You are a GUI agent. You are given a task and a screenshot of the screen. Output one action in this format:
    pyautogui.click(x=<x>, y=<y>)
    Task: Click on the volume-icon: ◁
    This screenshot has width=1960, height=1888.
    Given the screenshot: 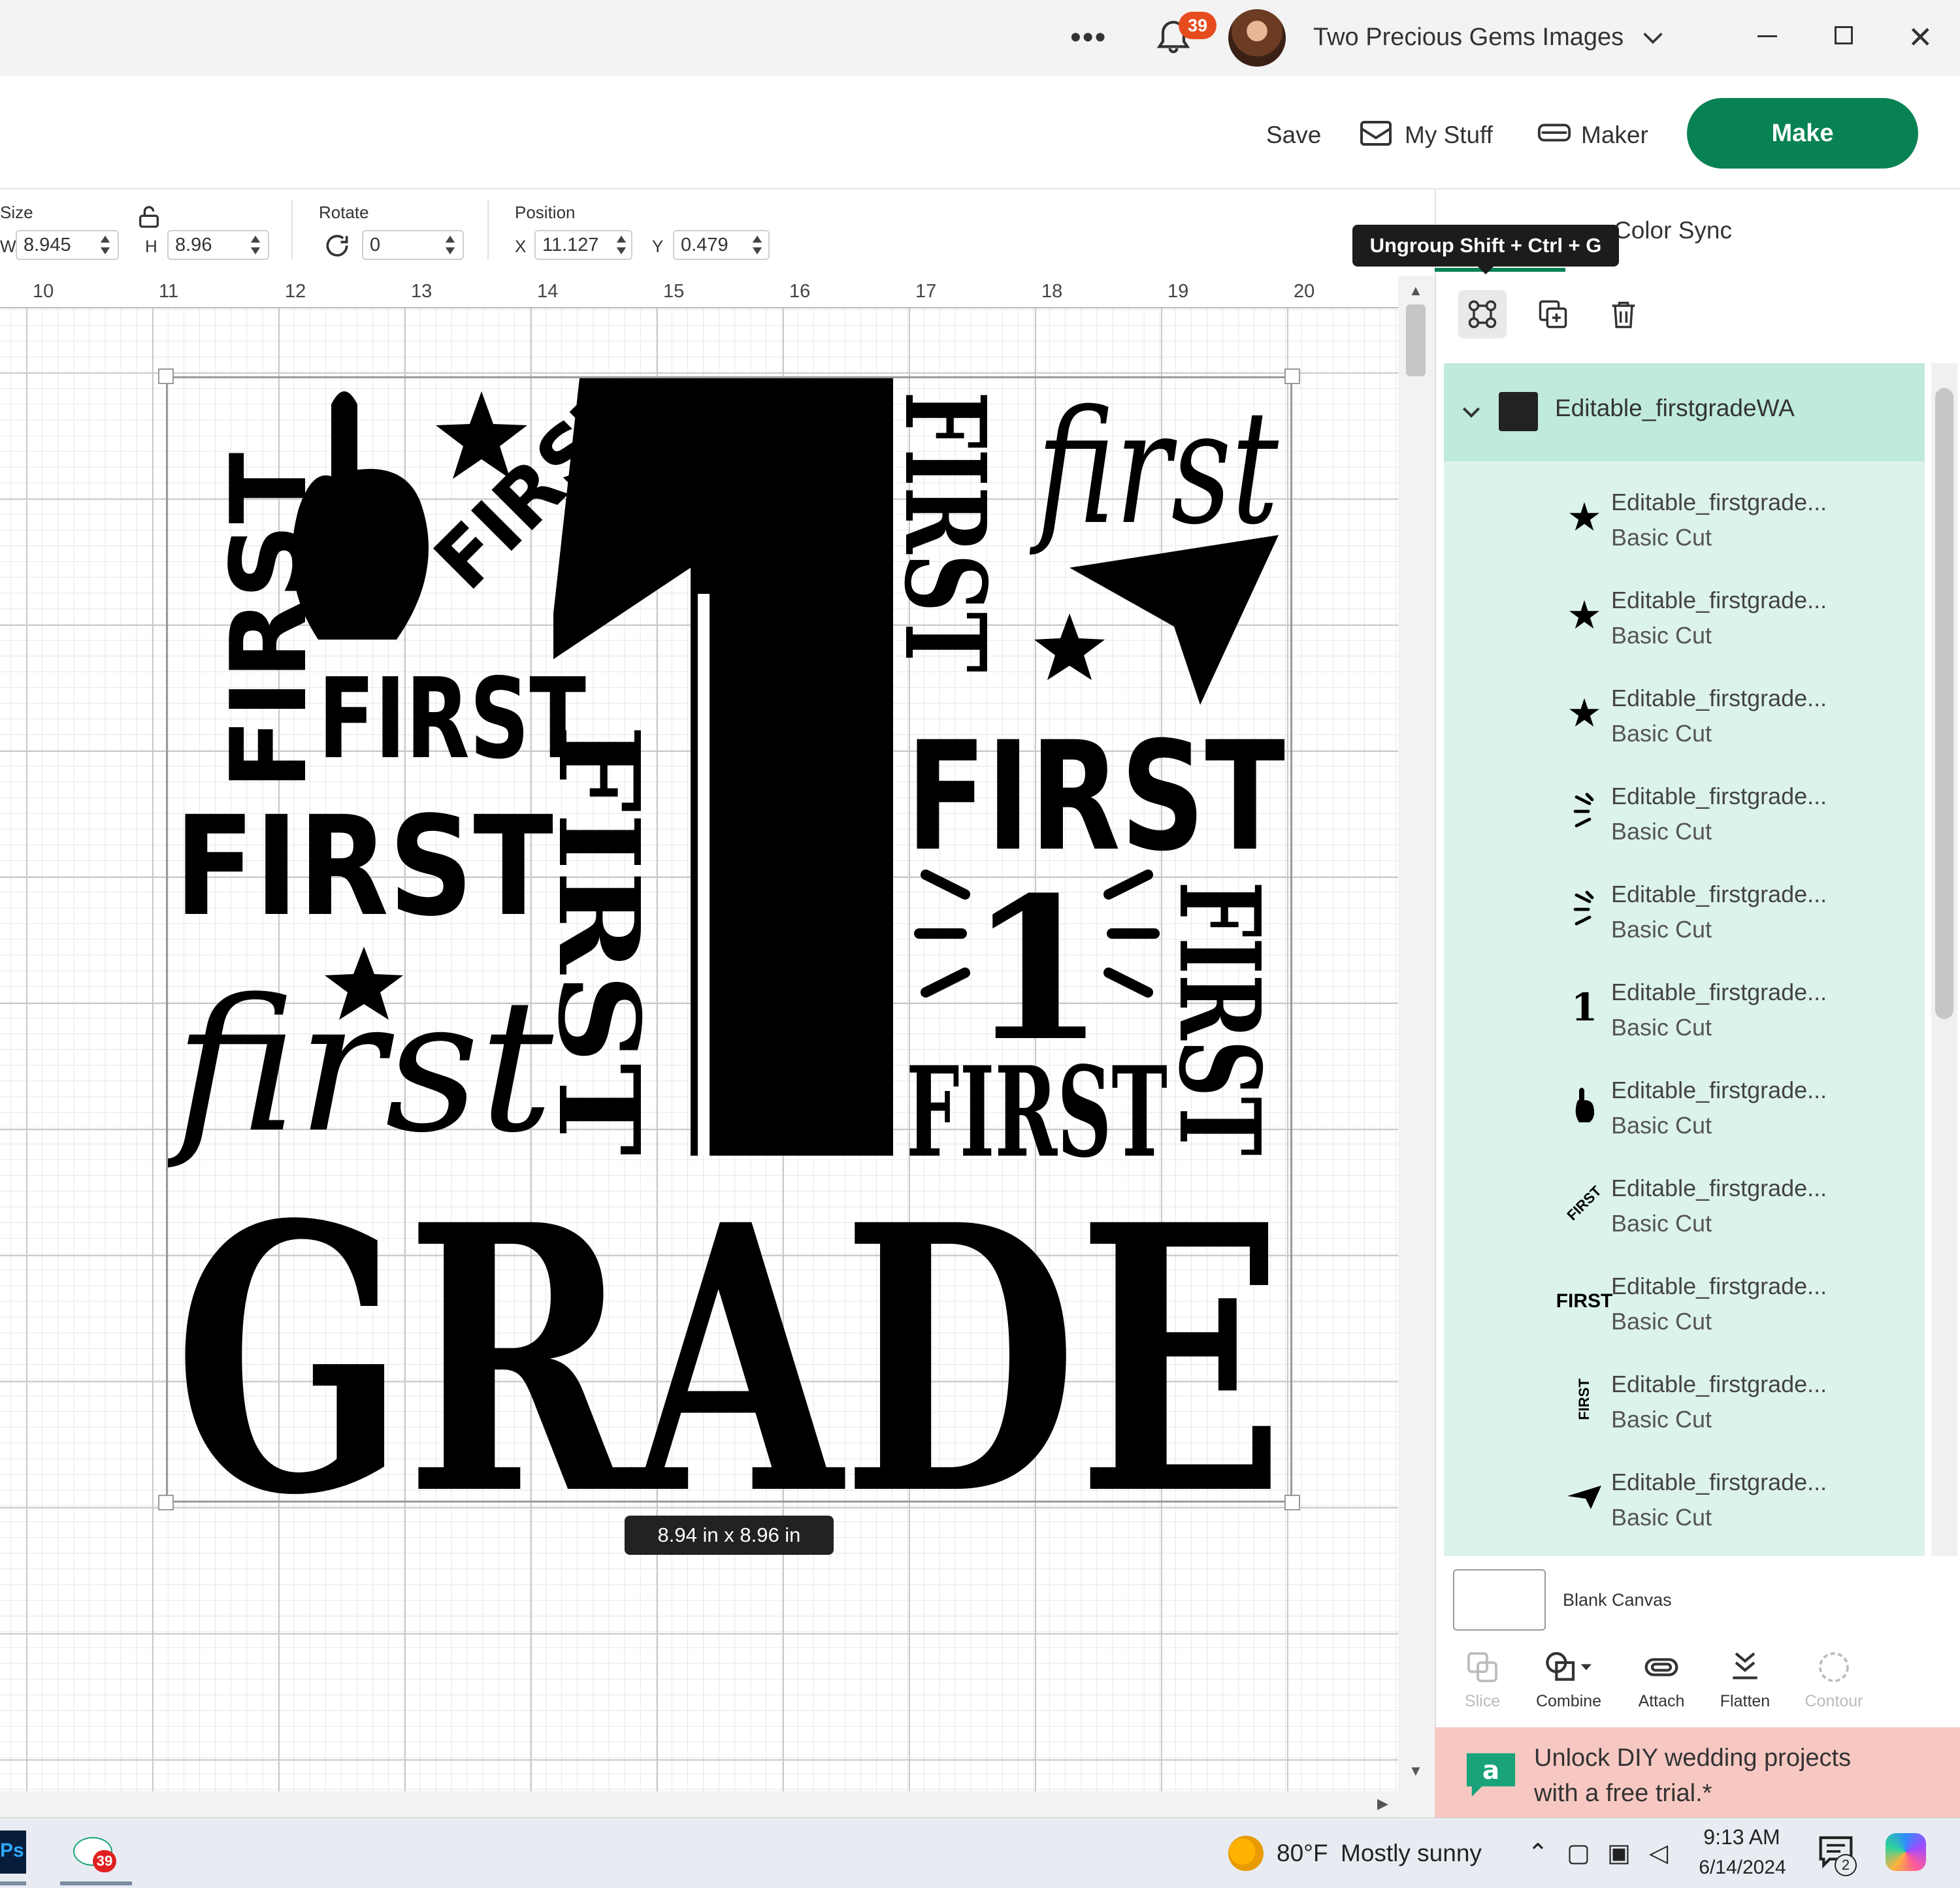 What is the action you would take?
    pyautogui.click(x=1658, y=1853)
    